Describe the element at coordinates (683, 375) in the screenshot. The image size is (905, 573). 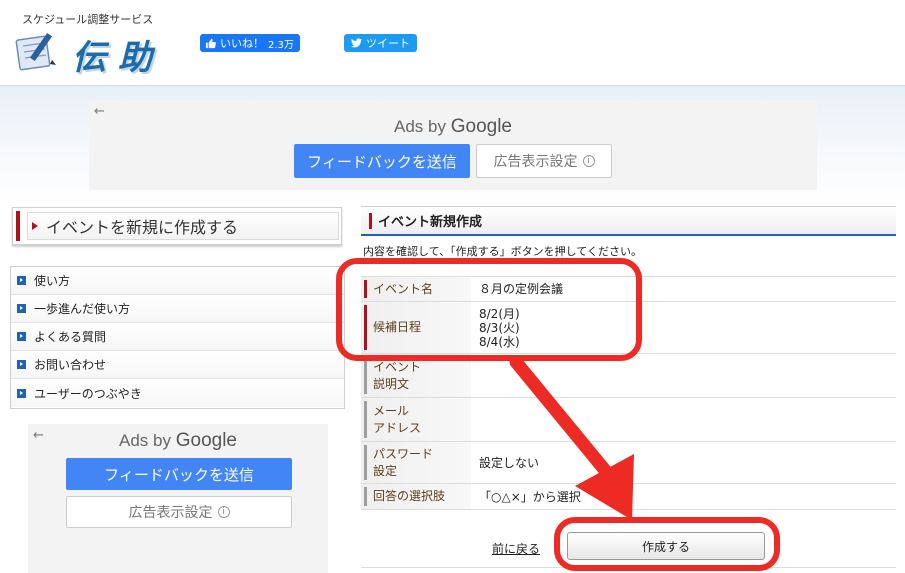
I see `row-value-event-description` at that location.